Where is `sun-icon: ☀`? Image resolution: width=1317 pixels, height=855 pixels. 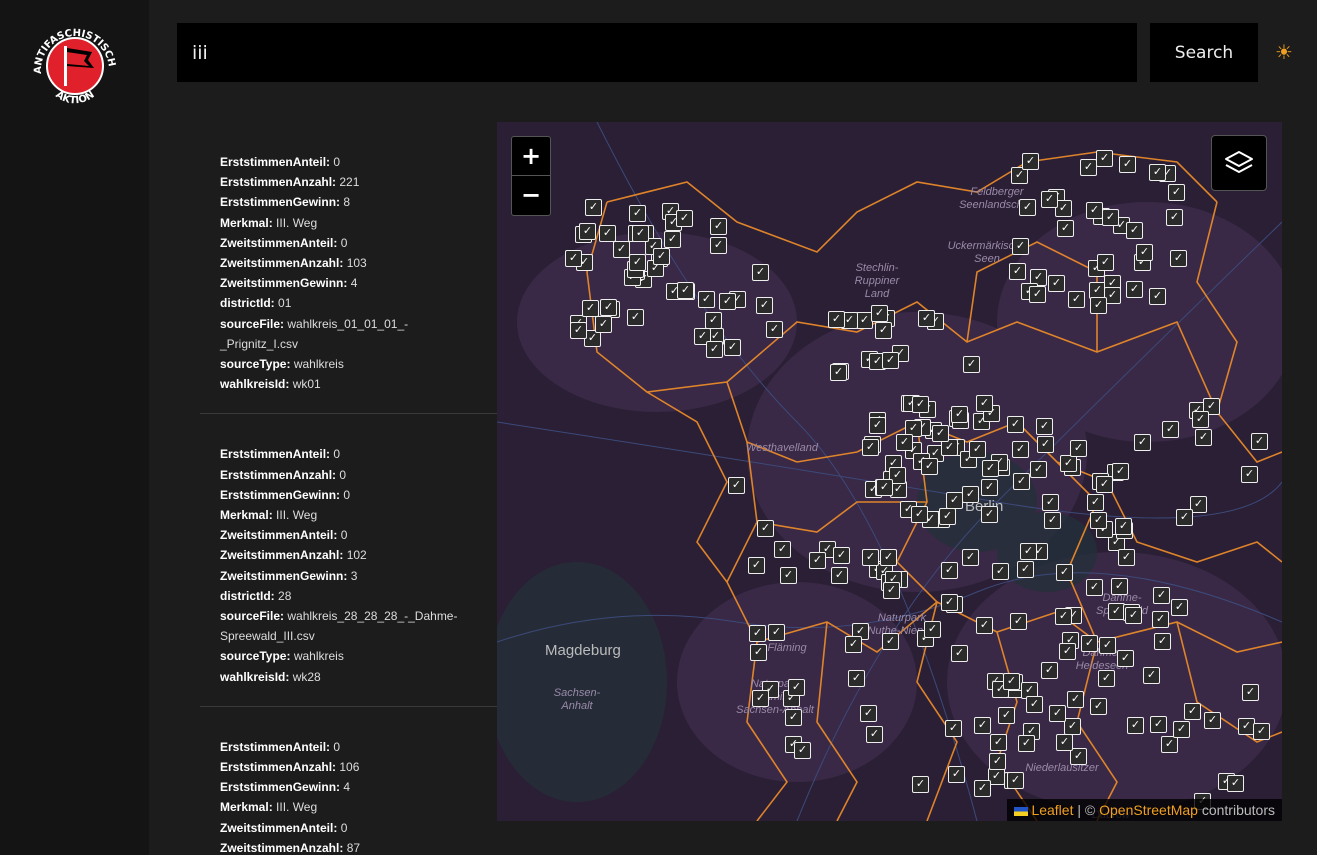
sun-icon: ☀ is located at coordinates (1284, 52).